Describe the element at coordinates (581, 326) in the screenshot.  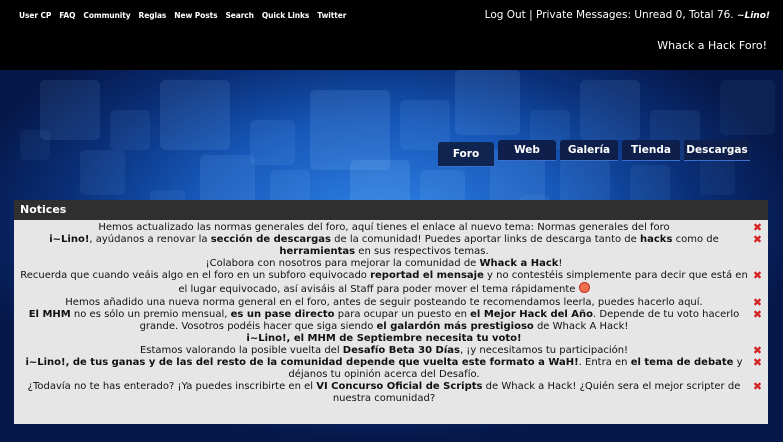
I see `notice-text: de Whack A Hack!` at that location.